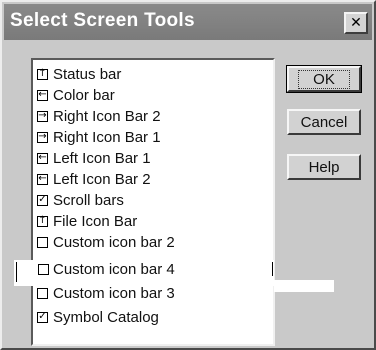  What do you see at coordinates (102, 20) in the screenshot?
I see `dialog-title: Select Screen Tools` at bounding box center [102, 20].